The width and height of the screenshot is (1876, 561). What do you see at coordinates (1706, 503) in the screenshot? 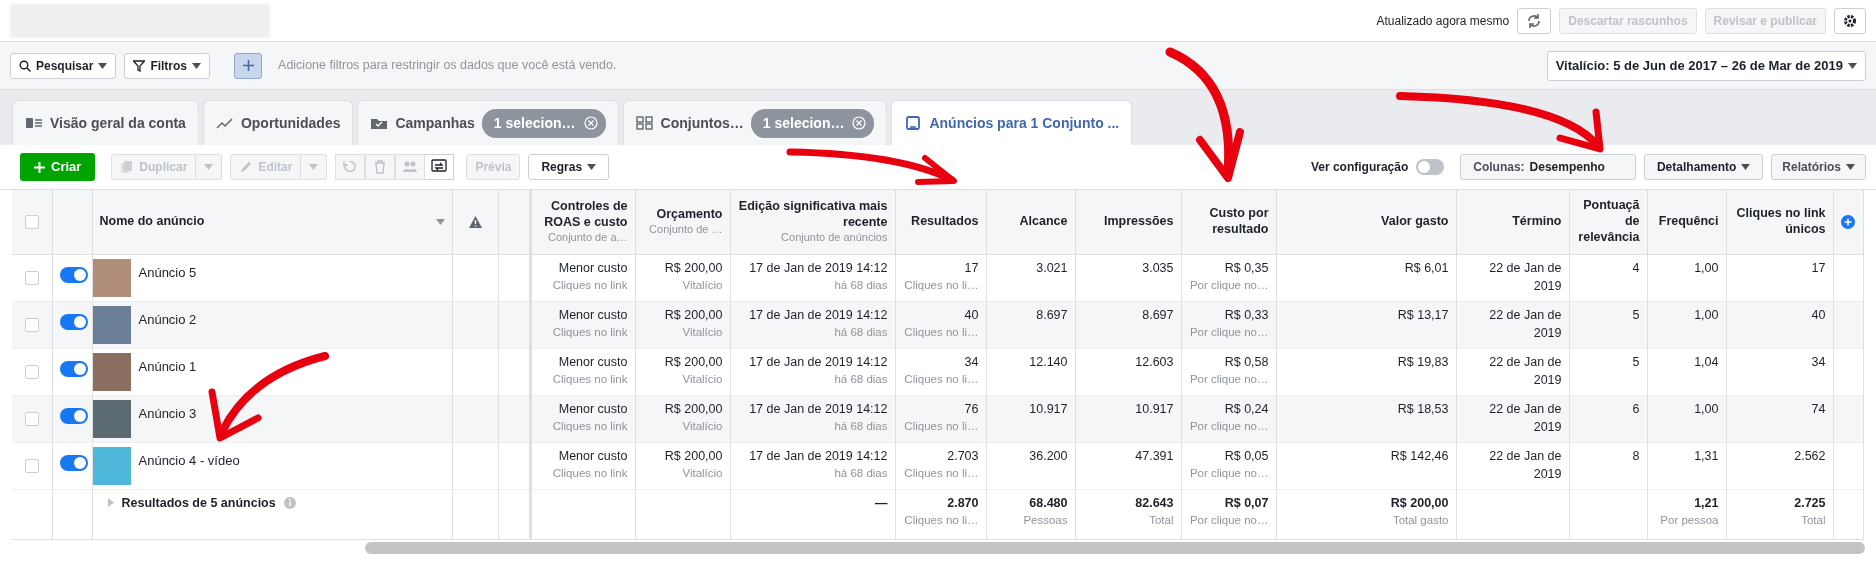
I see `cell-value: 1,21` at bounding box center [1706, 503].